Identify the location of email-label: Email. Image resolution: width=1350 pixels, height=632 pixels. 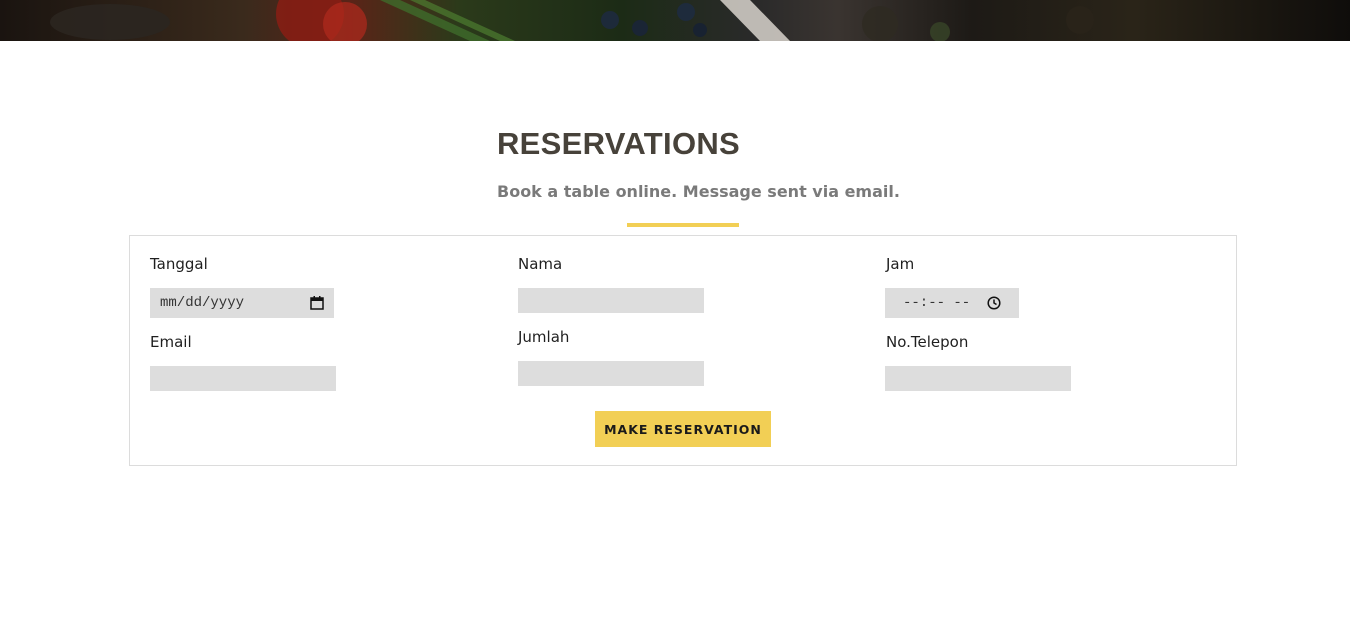
(171, 342).